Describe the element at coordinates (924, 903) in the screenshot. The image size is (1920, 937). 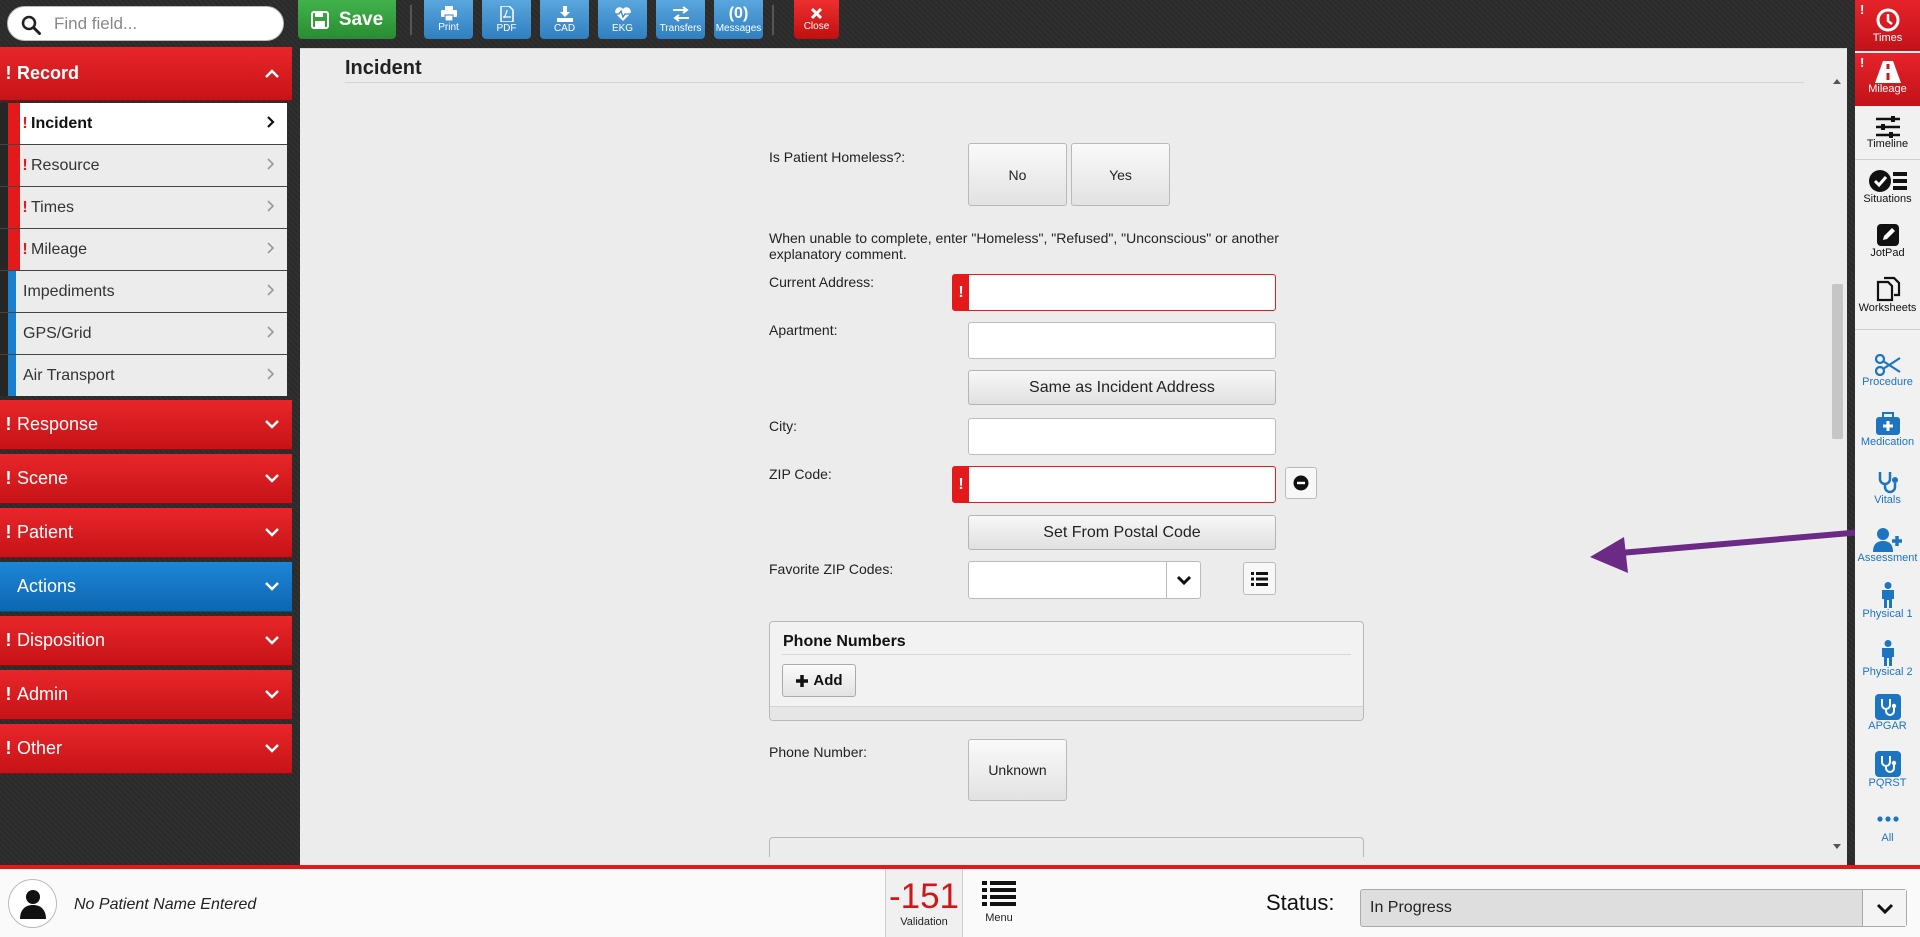
I see `validation-button: -151 Validation` at that location.